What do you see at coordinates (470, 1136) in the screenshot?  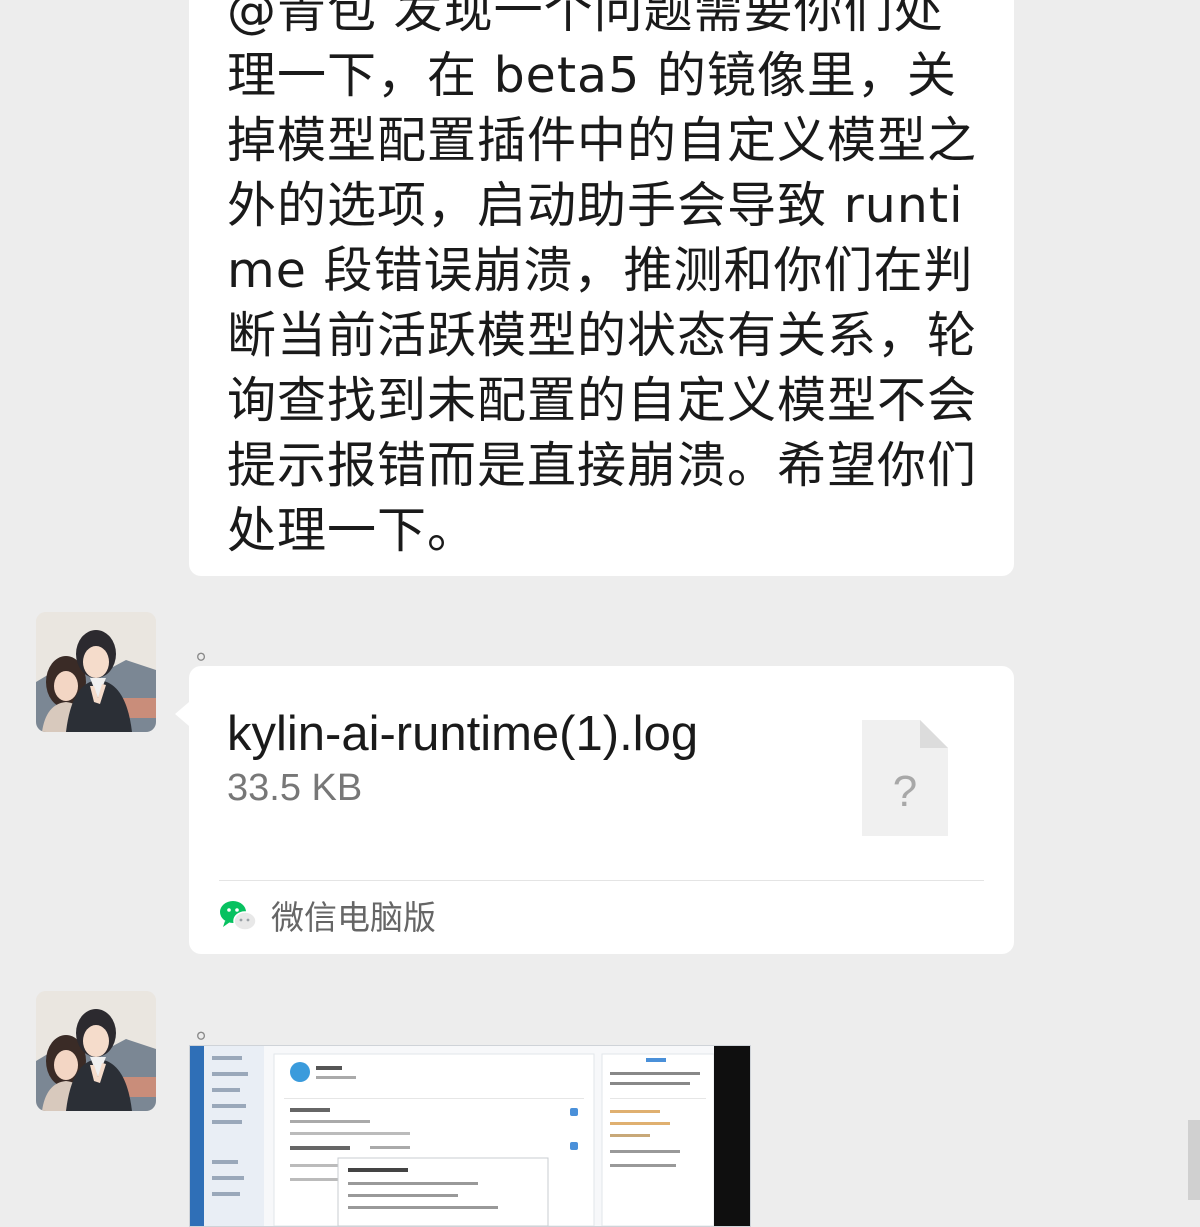 I see `screenshot-image` at bounding box center [470, 1136].